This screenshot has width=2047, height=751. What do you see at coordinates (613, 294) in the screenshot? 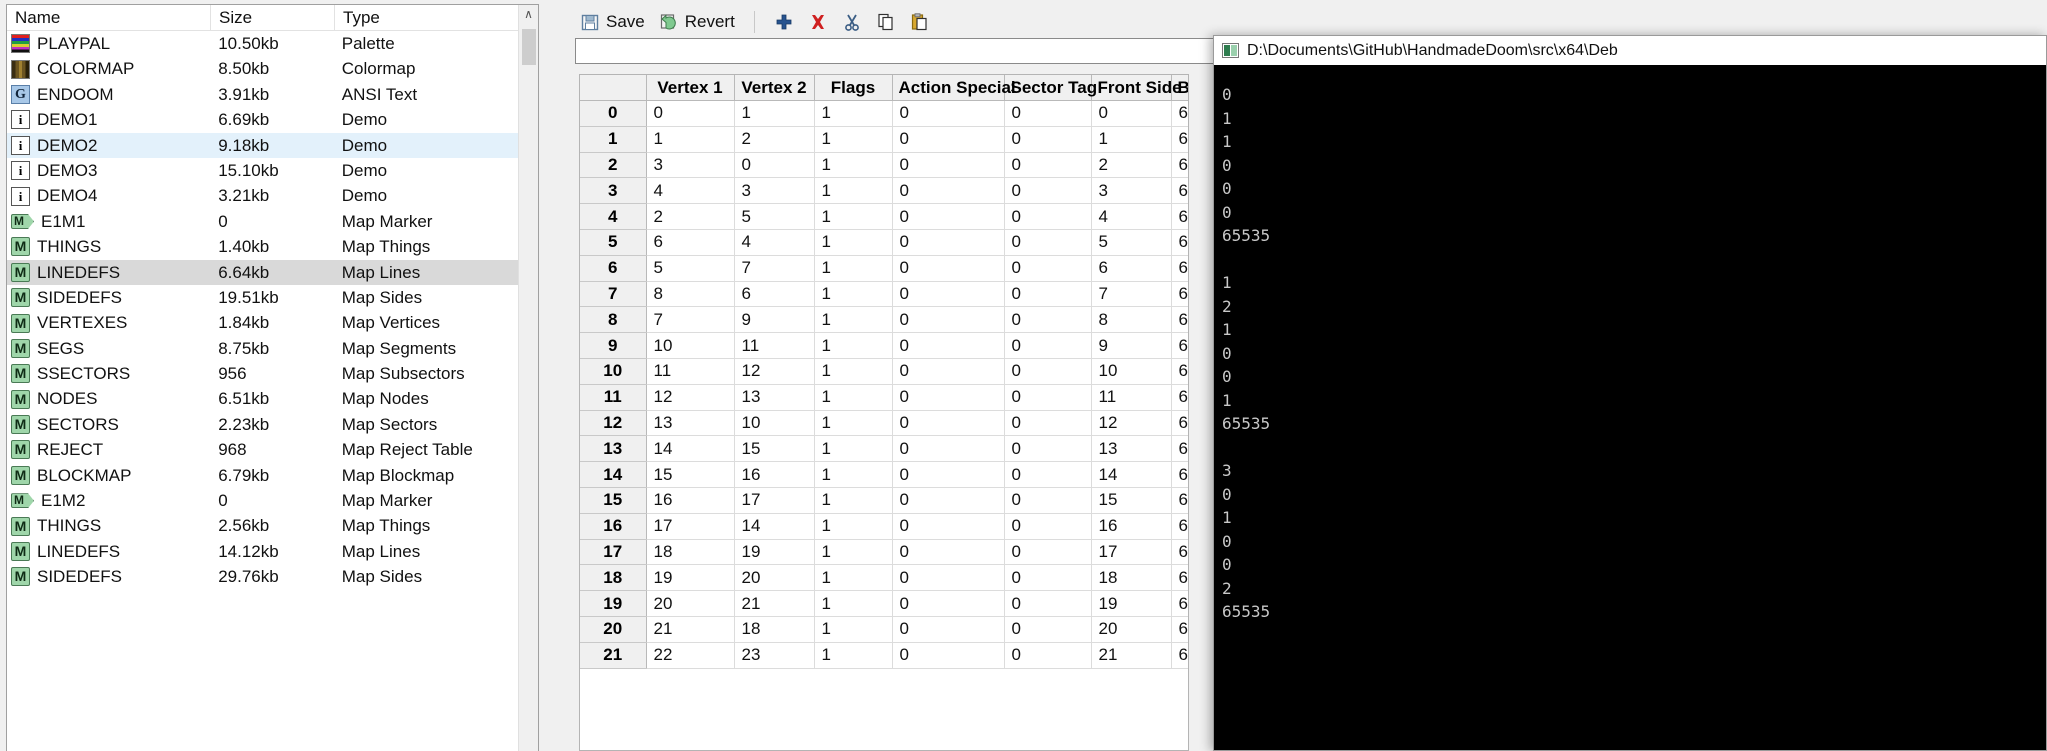
I see `grid-row-index: 7` at bounding box center [613, 294].